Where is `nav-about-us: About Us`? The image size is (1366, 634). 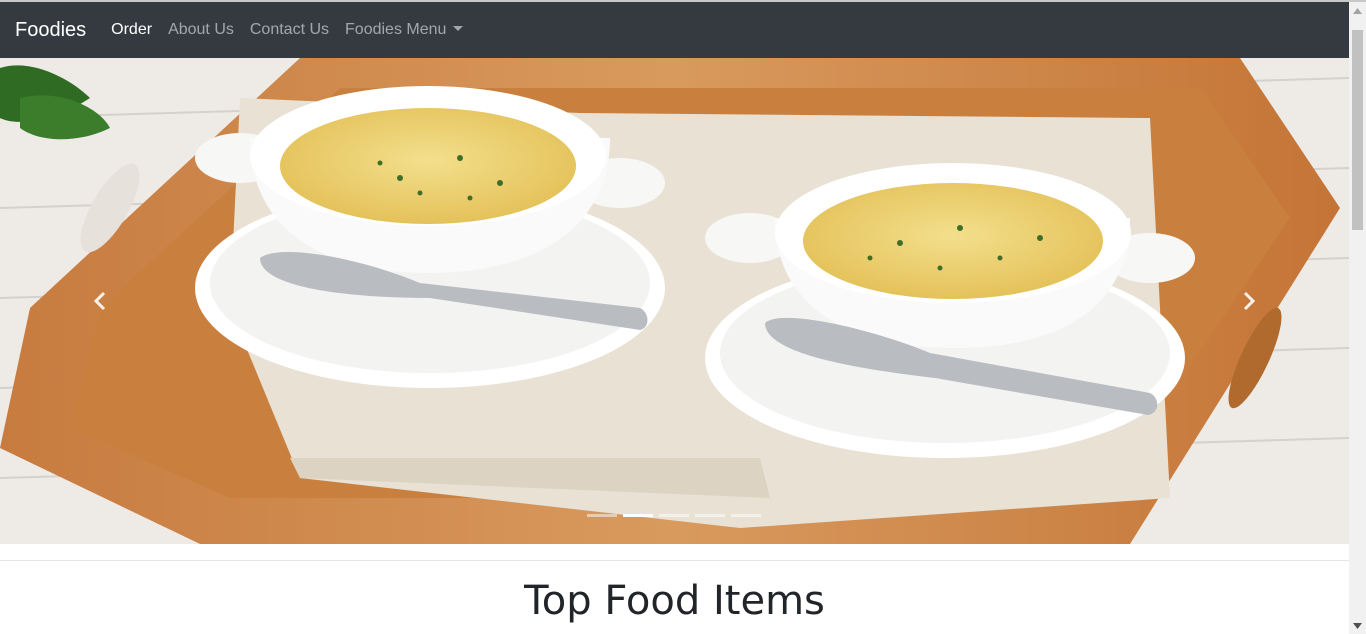
nav-about-us: About Us is located at coordinates (201, 30).